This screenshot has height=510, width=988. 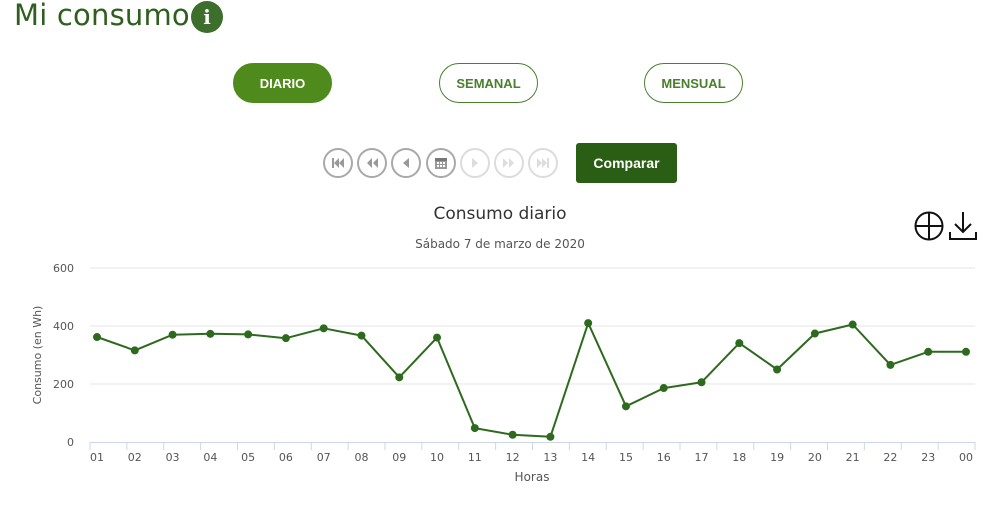 What do you see at coordinates (626, 457) in the screenshot?
I see `x-tick-label: 15` at bounding box center [626, 457].